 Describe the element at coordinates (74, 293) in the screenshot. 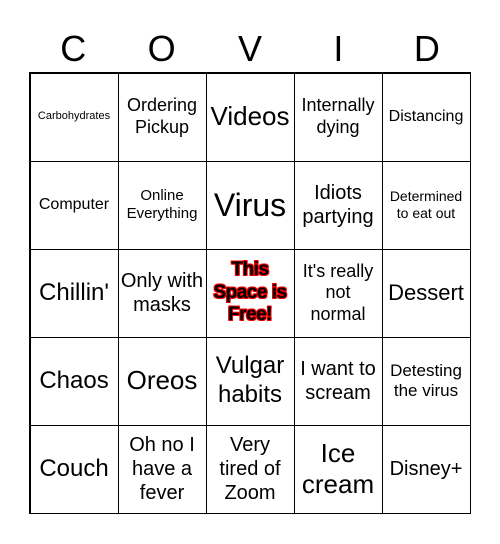

I see `bingo-cell: Chillin'` at that location.